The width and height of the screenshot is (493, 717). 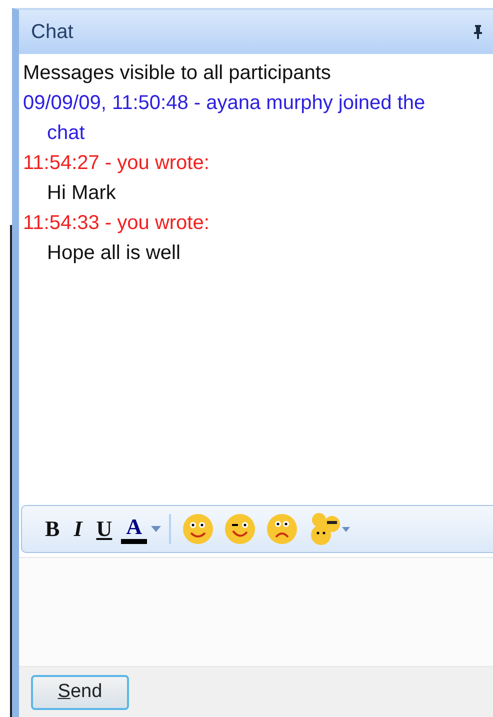 I want to click on sad-face-icon, so click(x=282, y=529).